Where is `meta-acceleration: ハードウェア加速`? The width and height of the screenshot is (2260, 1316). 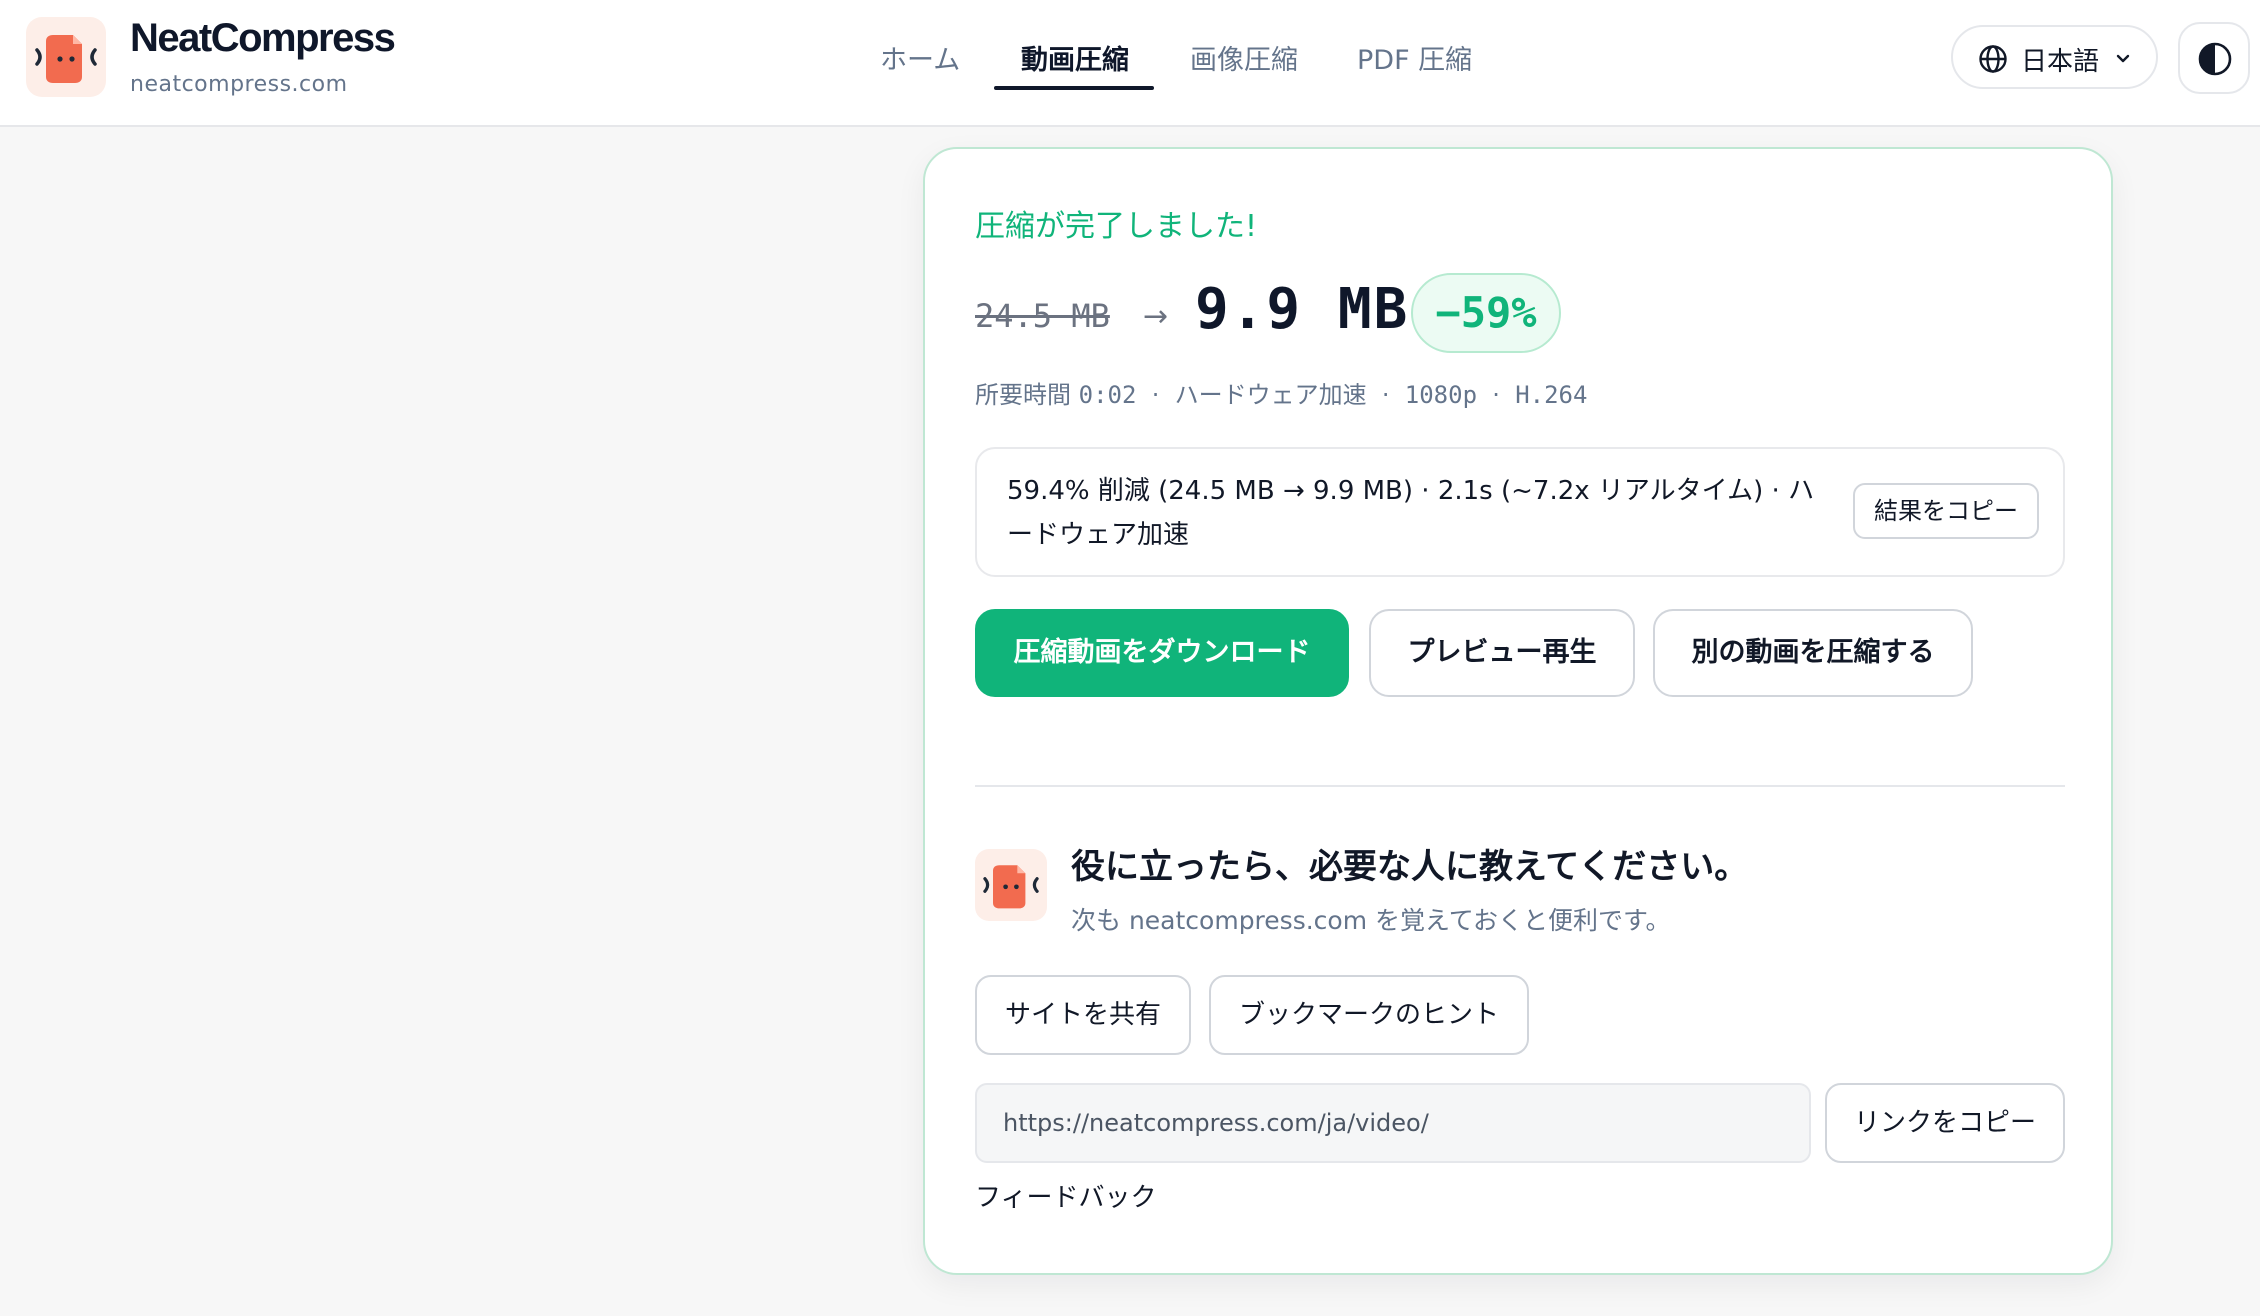
meta-acceleration: ハードウェア加速 is located at coordinates (1270, 395).